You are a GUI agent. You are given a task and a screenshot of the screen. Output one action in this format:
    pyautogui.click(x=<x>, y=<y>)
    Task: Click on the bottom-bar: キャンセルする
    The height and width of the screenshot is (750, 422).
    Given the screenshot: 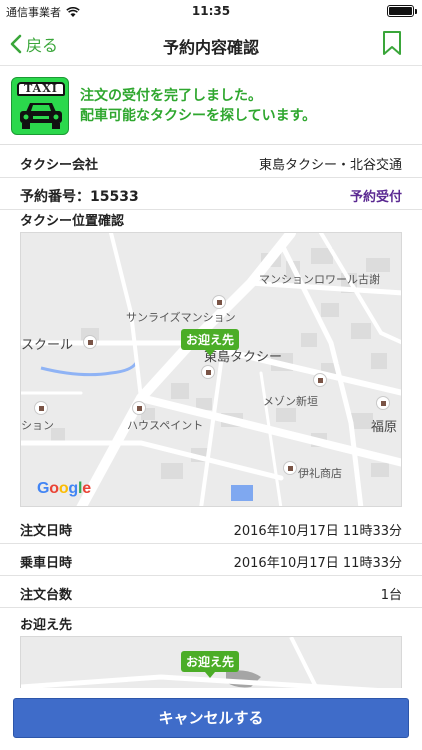 What is the action you would take?
    pyautogui.click(x=211, y=719)
    